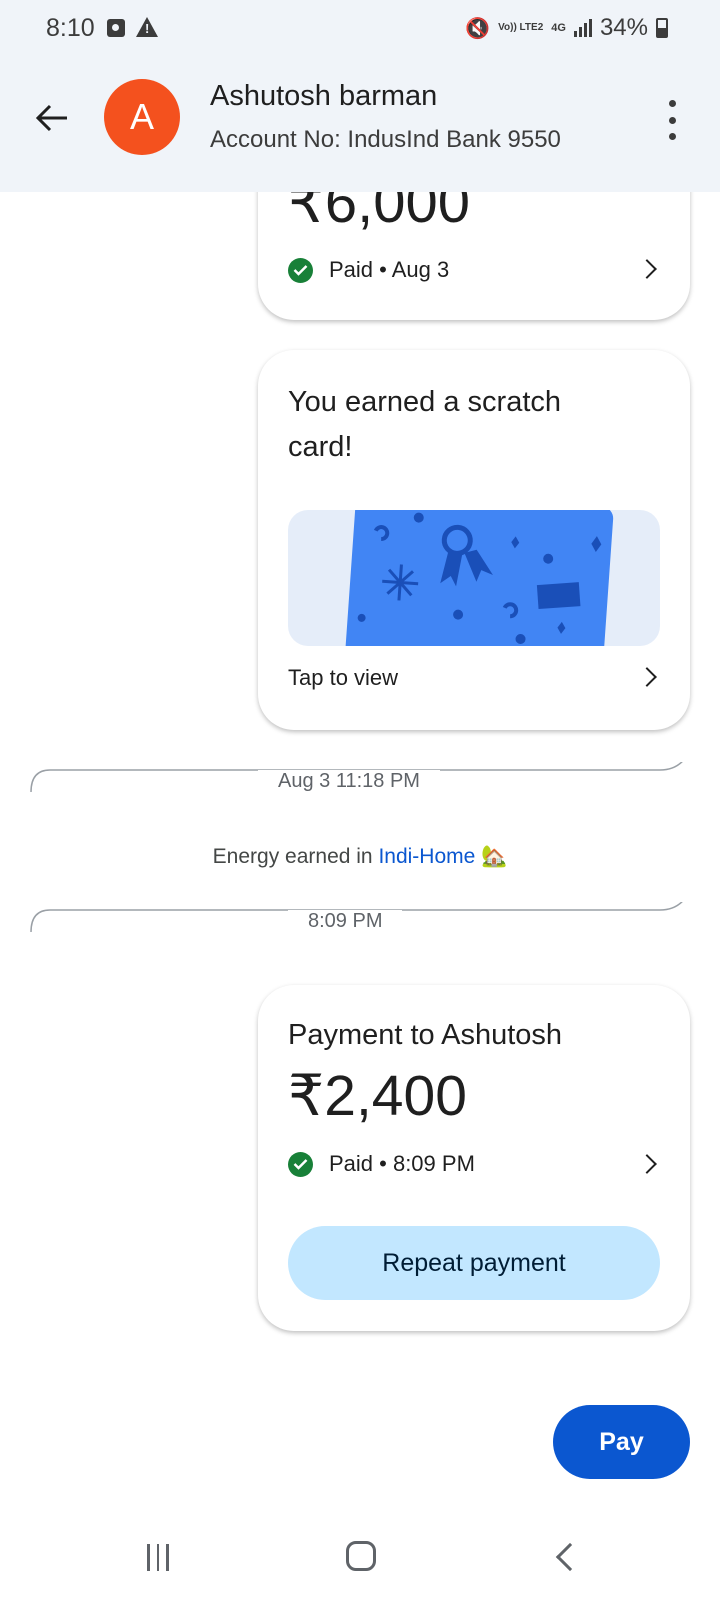 The width and height of the screenshot is (720, 1600). Describe the element at coordinates (345, 921) in the screenshot. I see `divider-timestamp: 8:09 PM` at that location.